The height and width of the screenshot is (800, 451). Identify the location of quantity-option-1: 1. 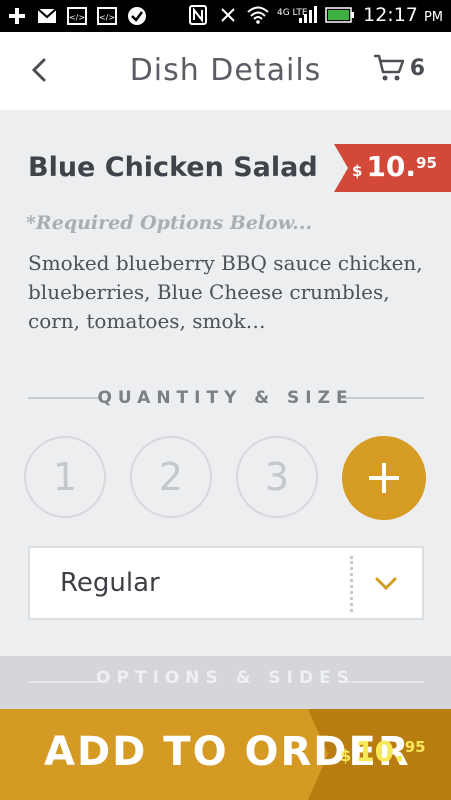
(65, 477).